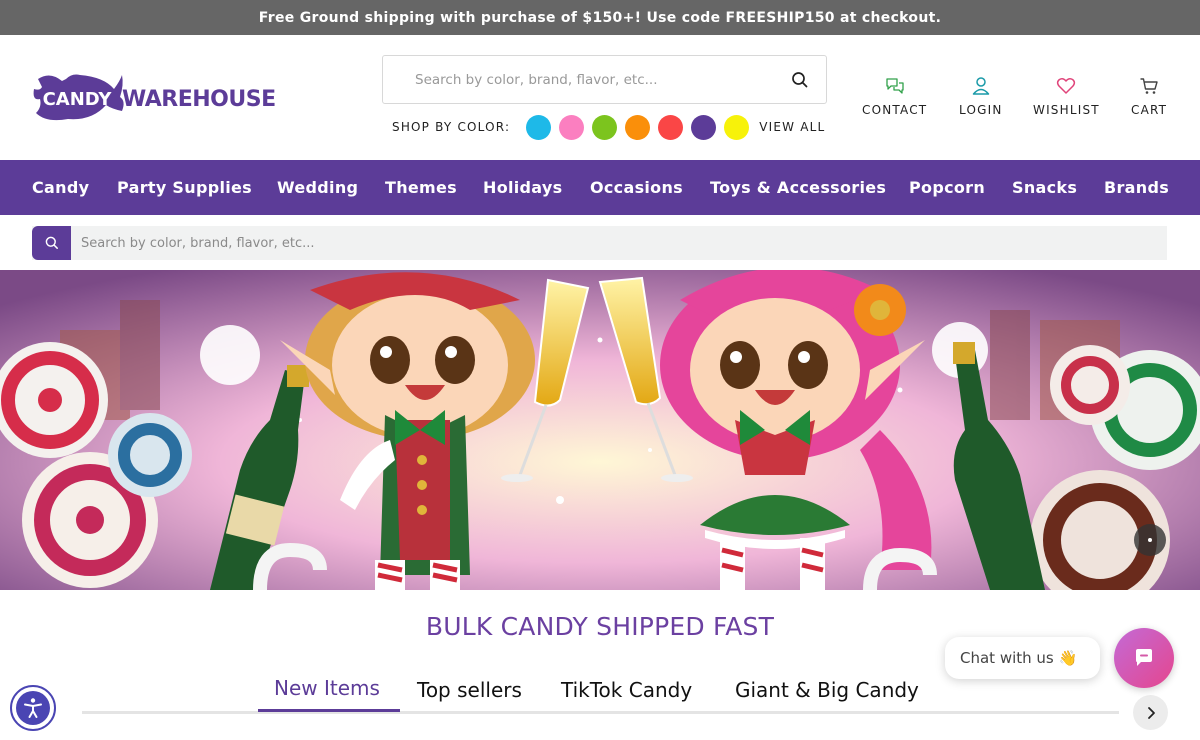 The image size is (1200, 740). I want to click on chat-launcher-button, so click(1144, 658).